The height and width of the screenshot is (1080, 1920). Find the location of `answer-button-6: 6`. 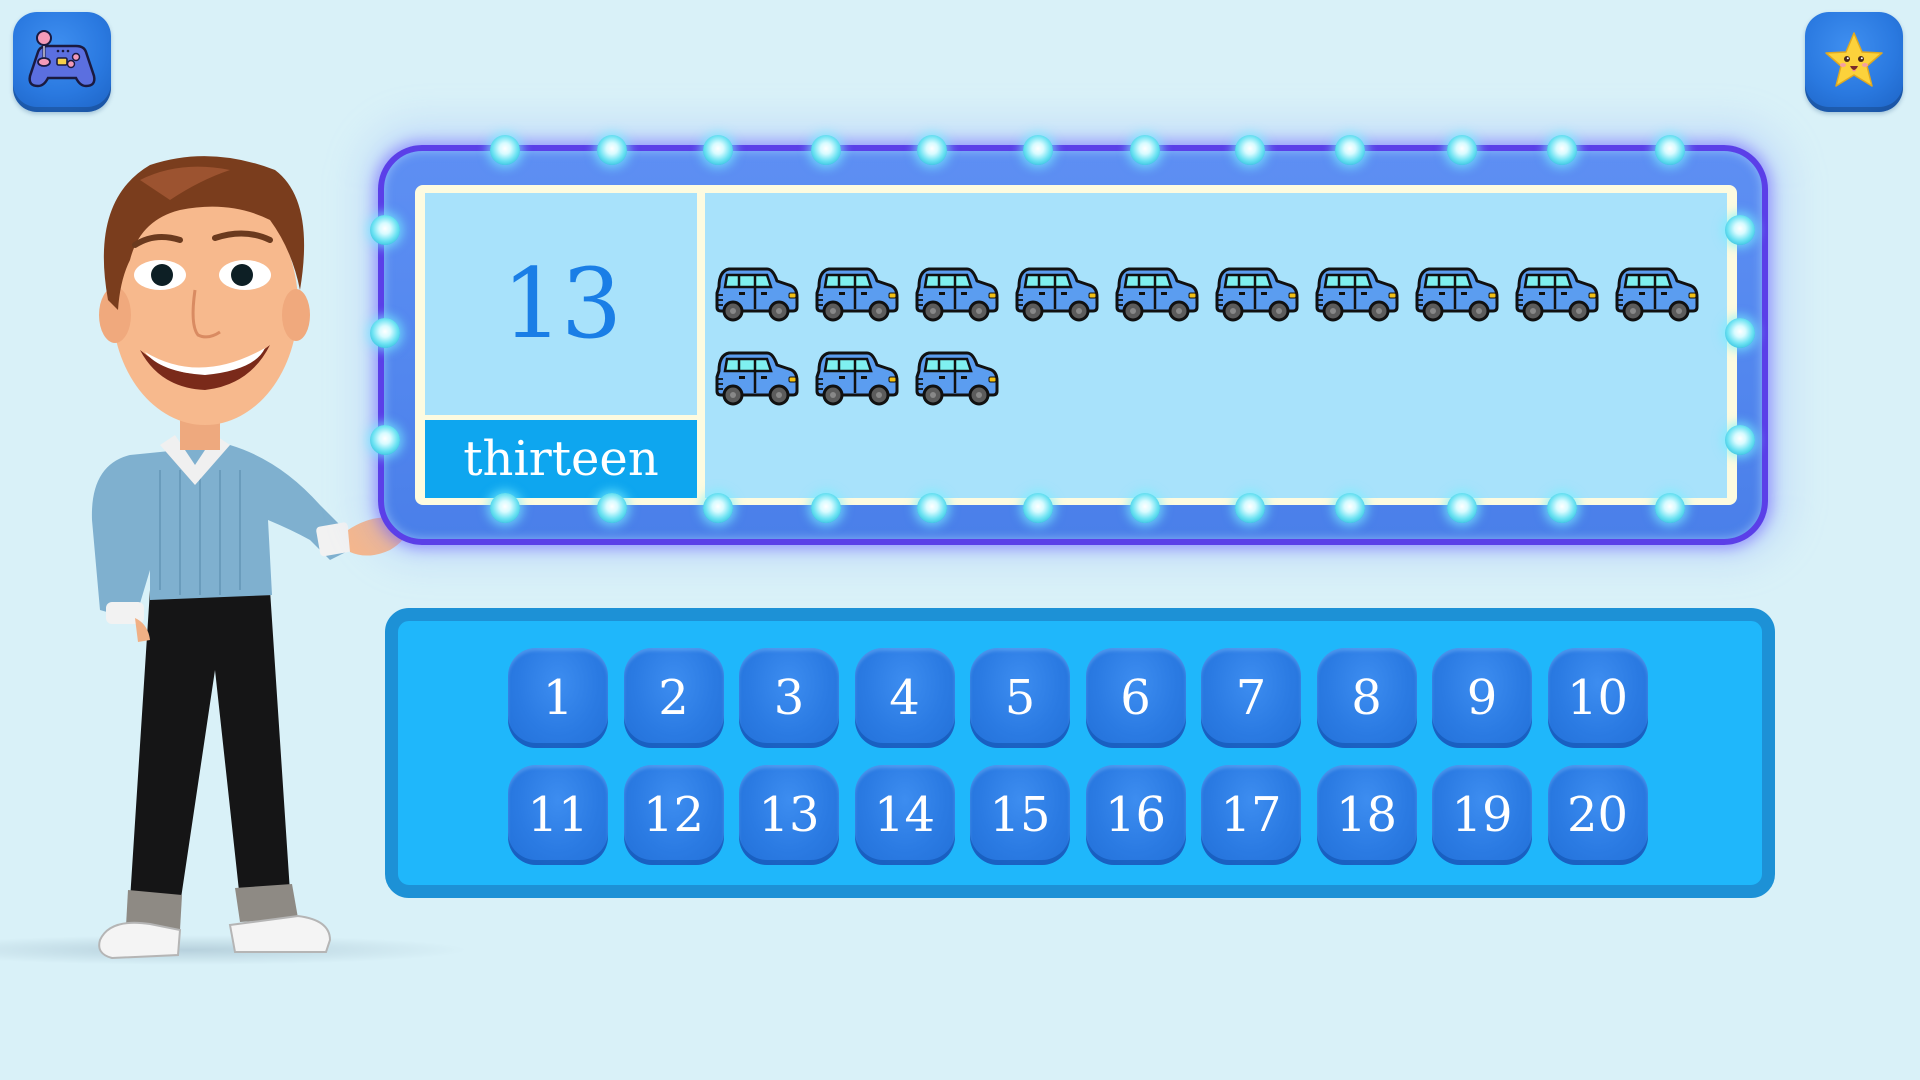

answer-button-6: 6 is located at coordinates (1135, 698).